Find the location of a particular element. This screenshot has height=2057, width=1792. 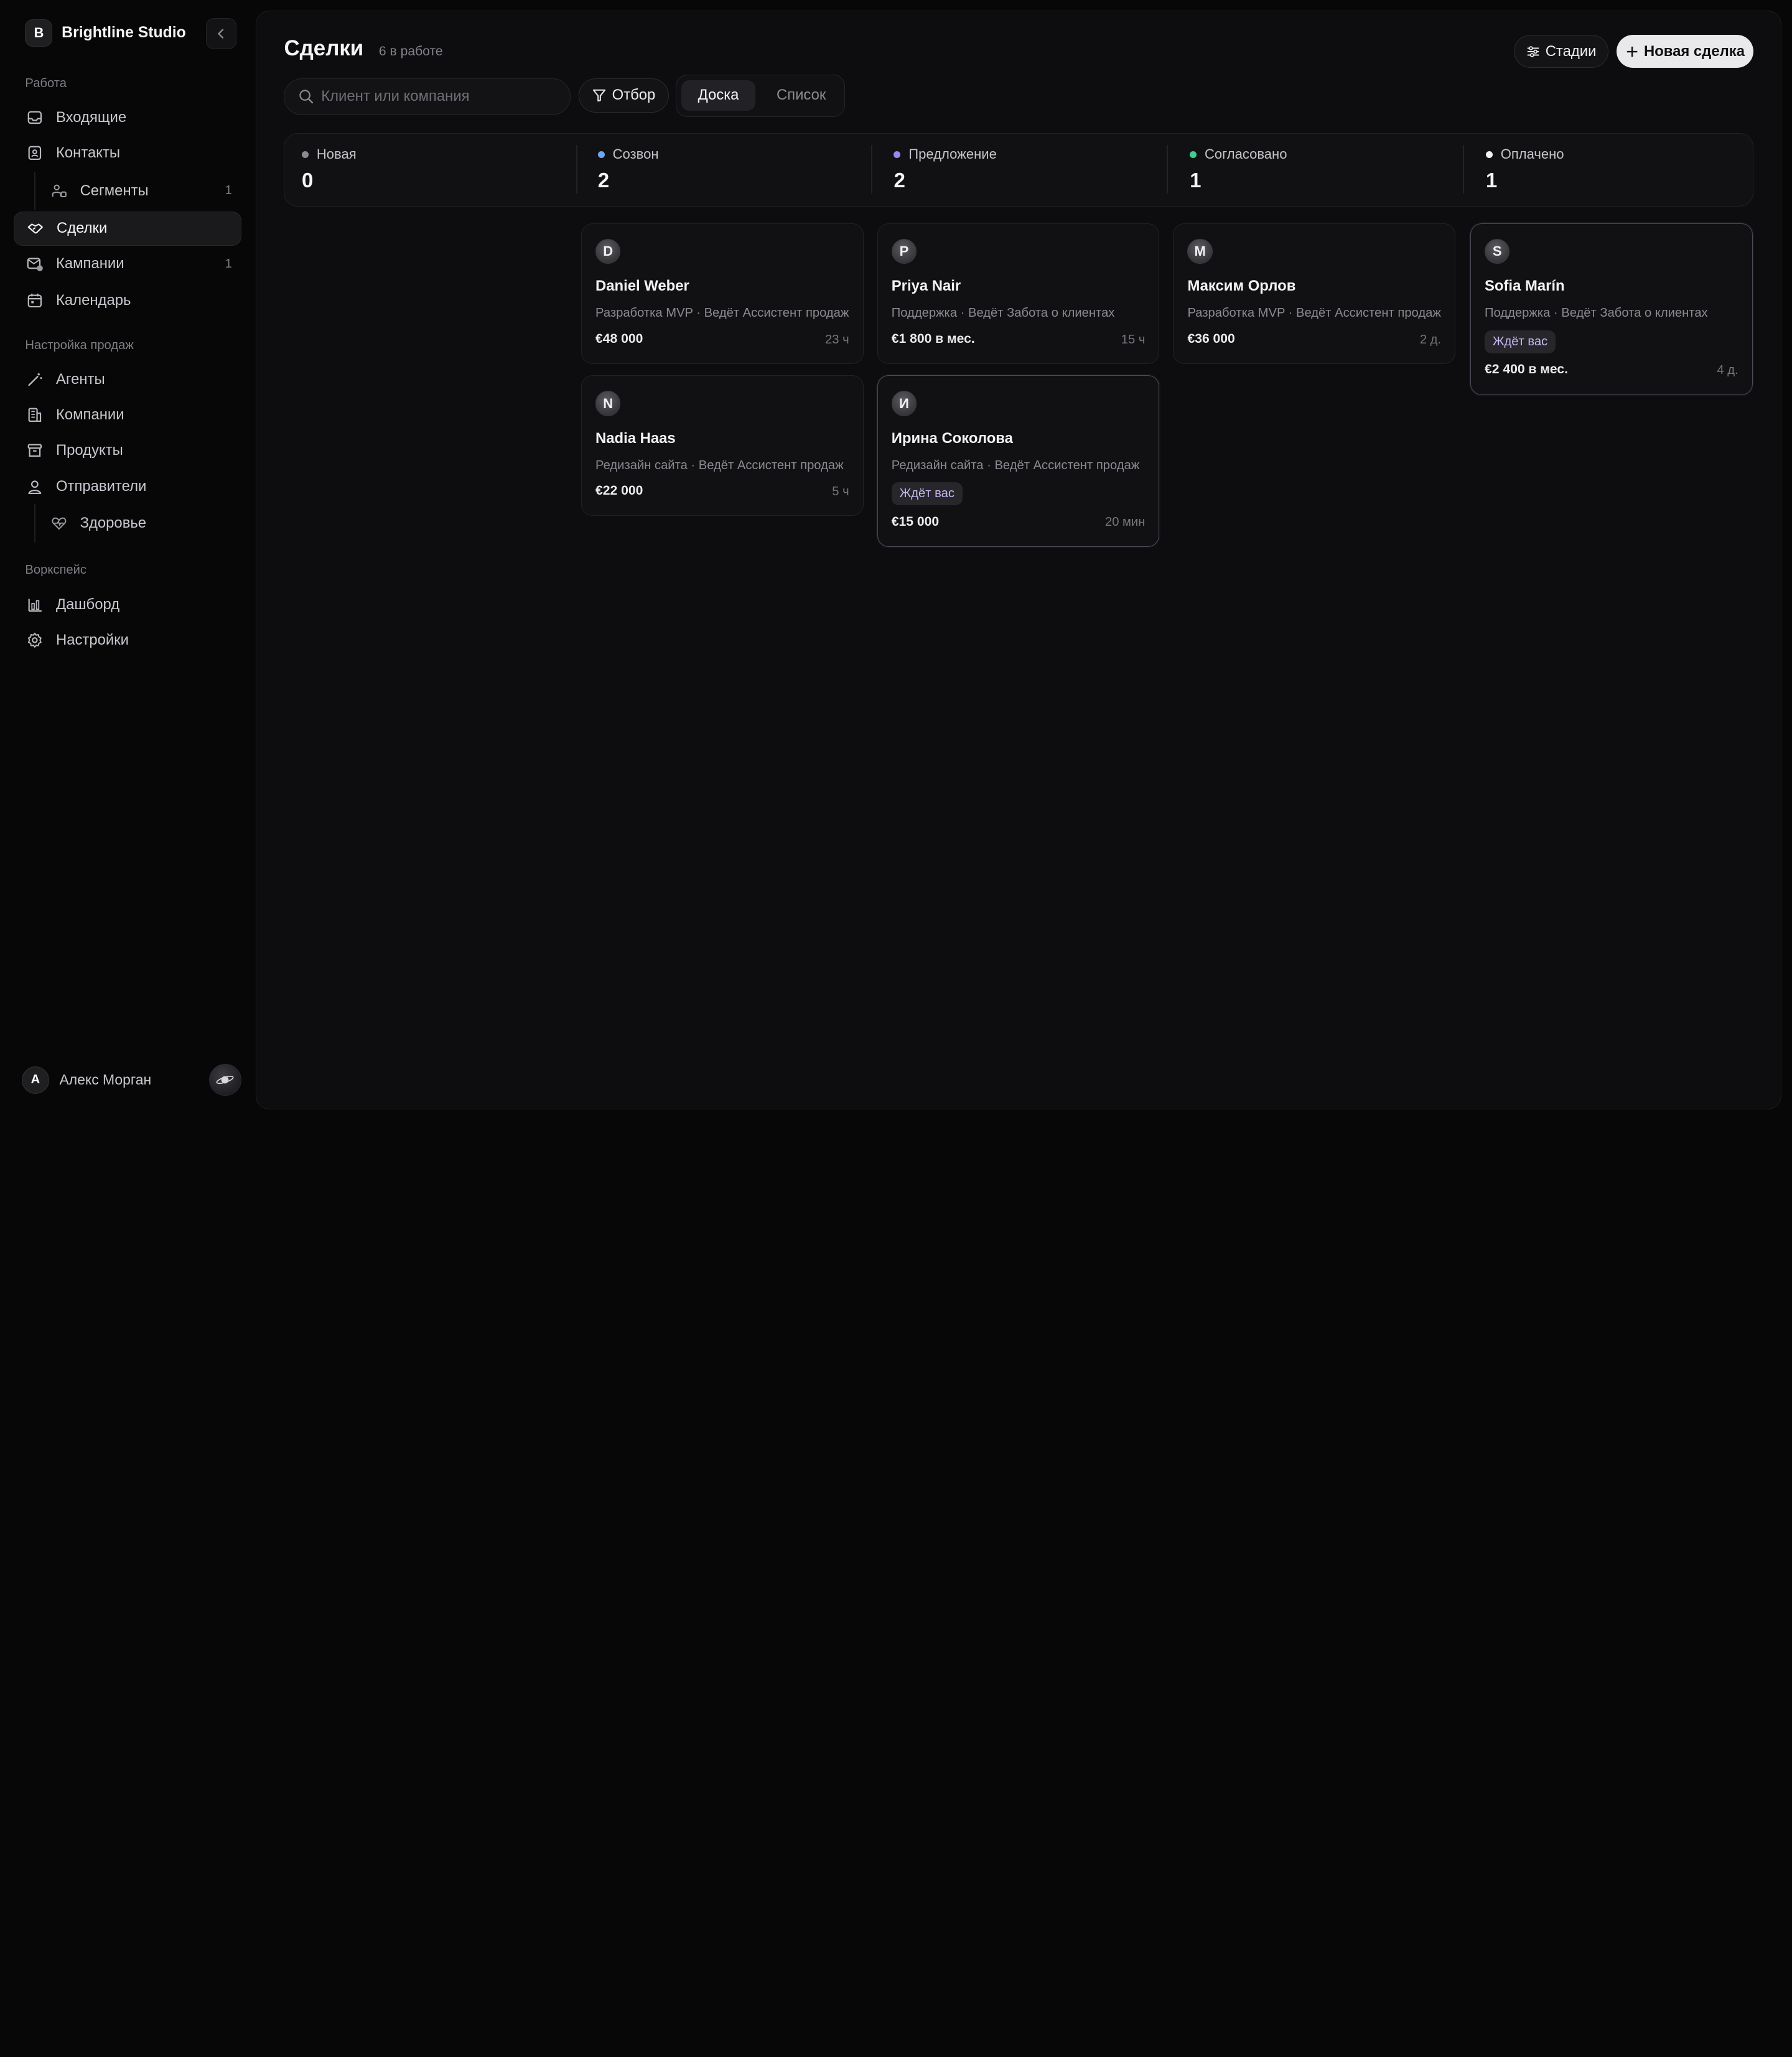

sidebar-item-settings: Настройки is located at coordinates (128, 640).